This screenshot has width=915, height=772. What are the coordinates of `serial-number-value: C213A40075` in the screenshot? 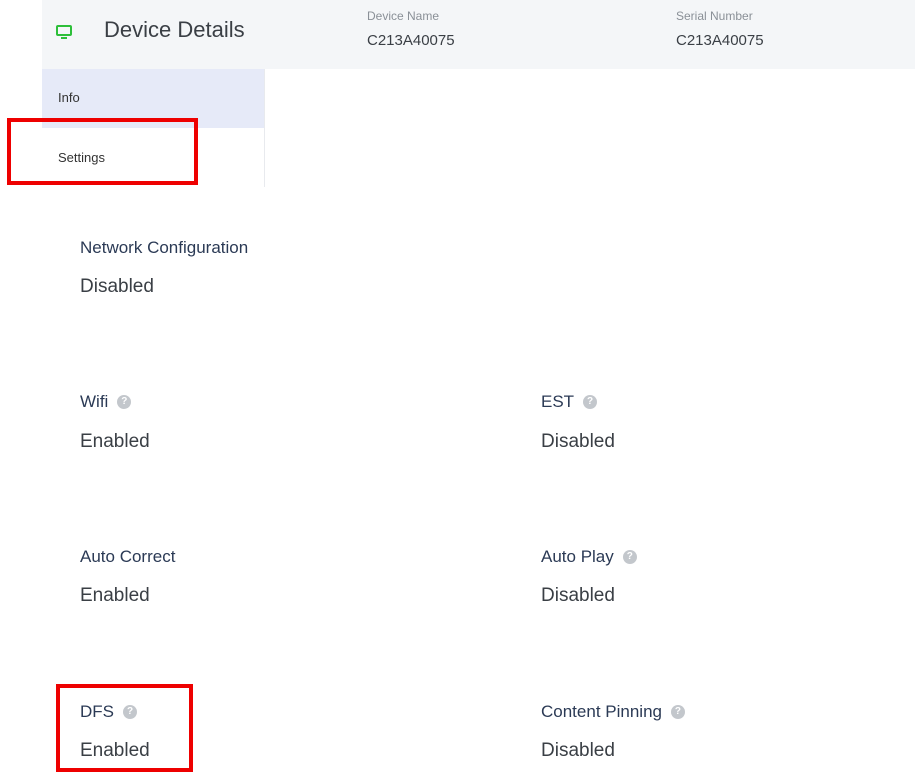 It's located at (720, 40).